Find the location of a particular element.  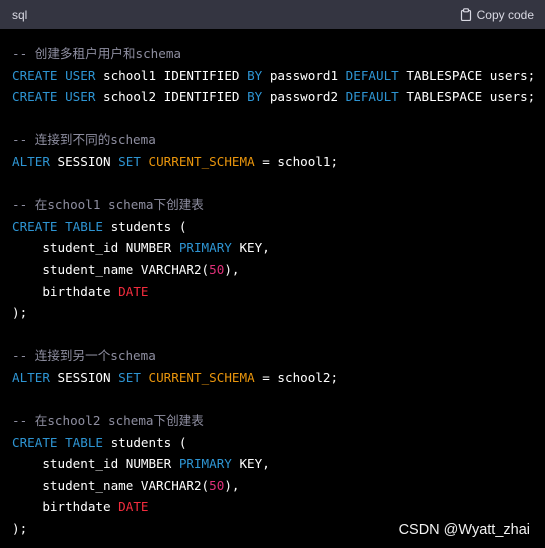

code-token: school2 IDENTIFIED is located at coordinates (171, 97).